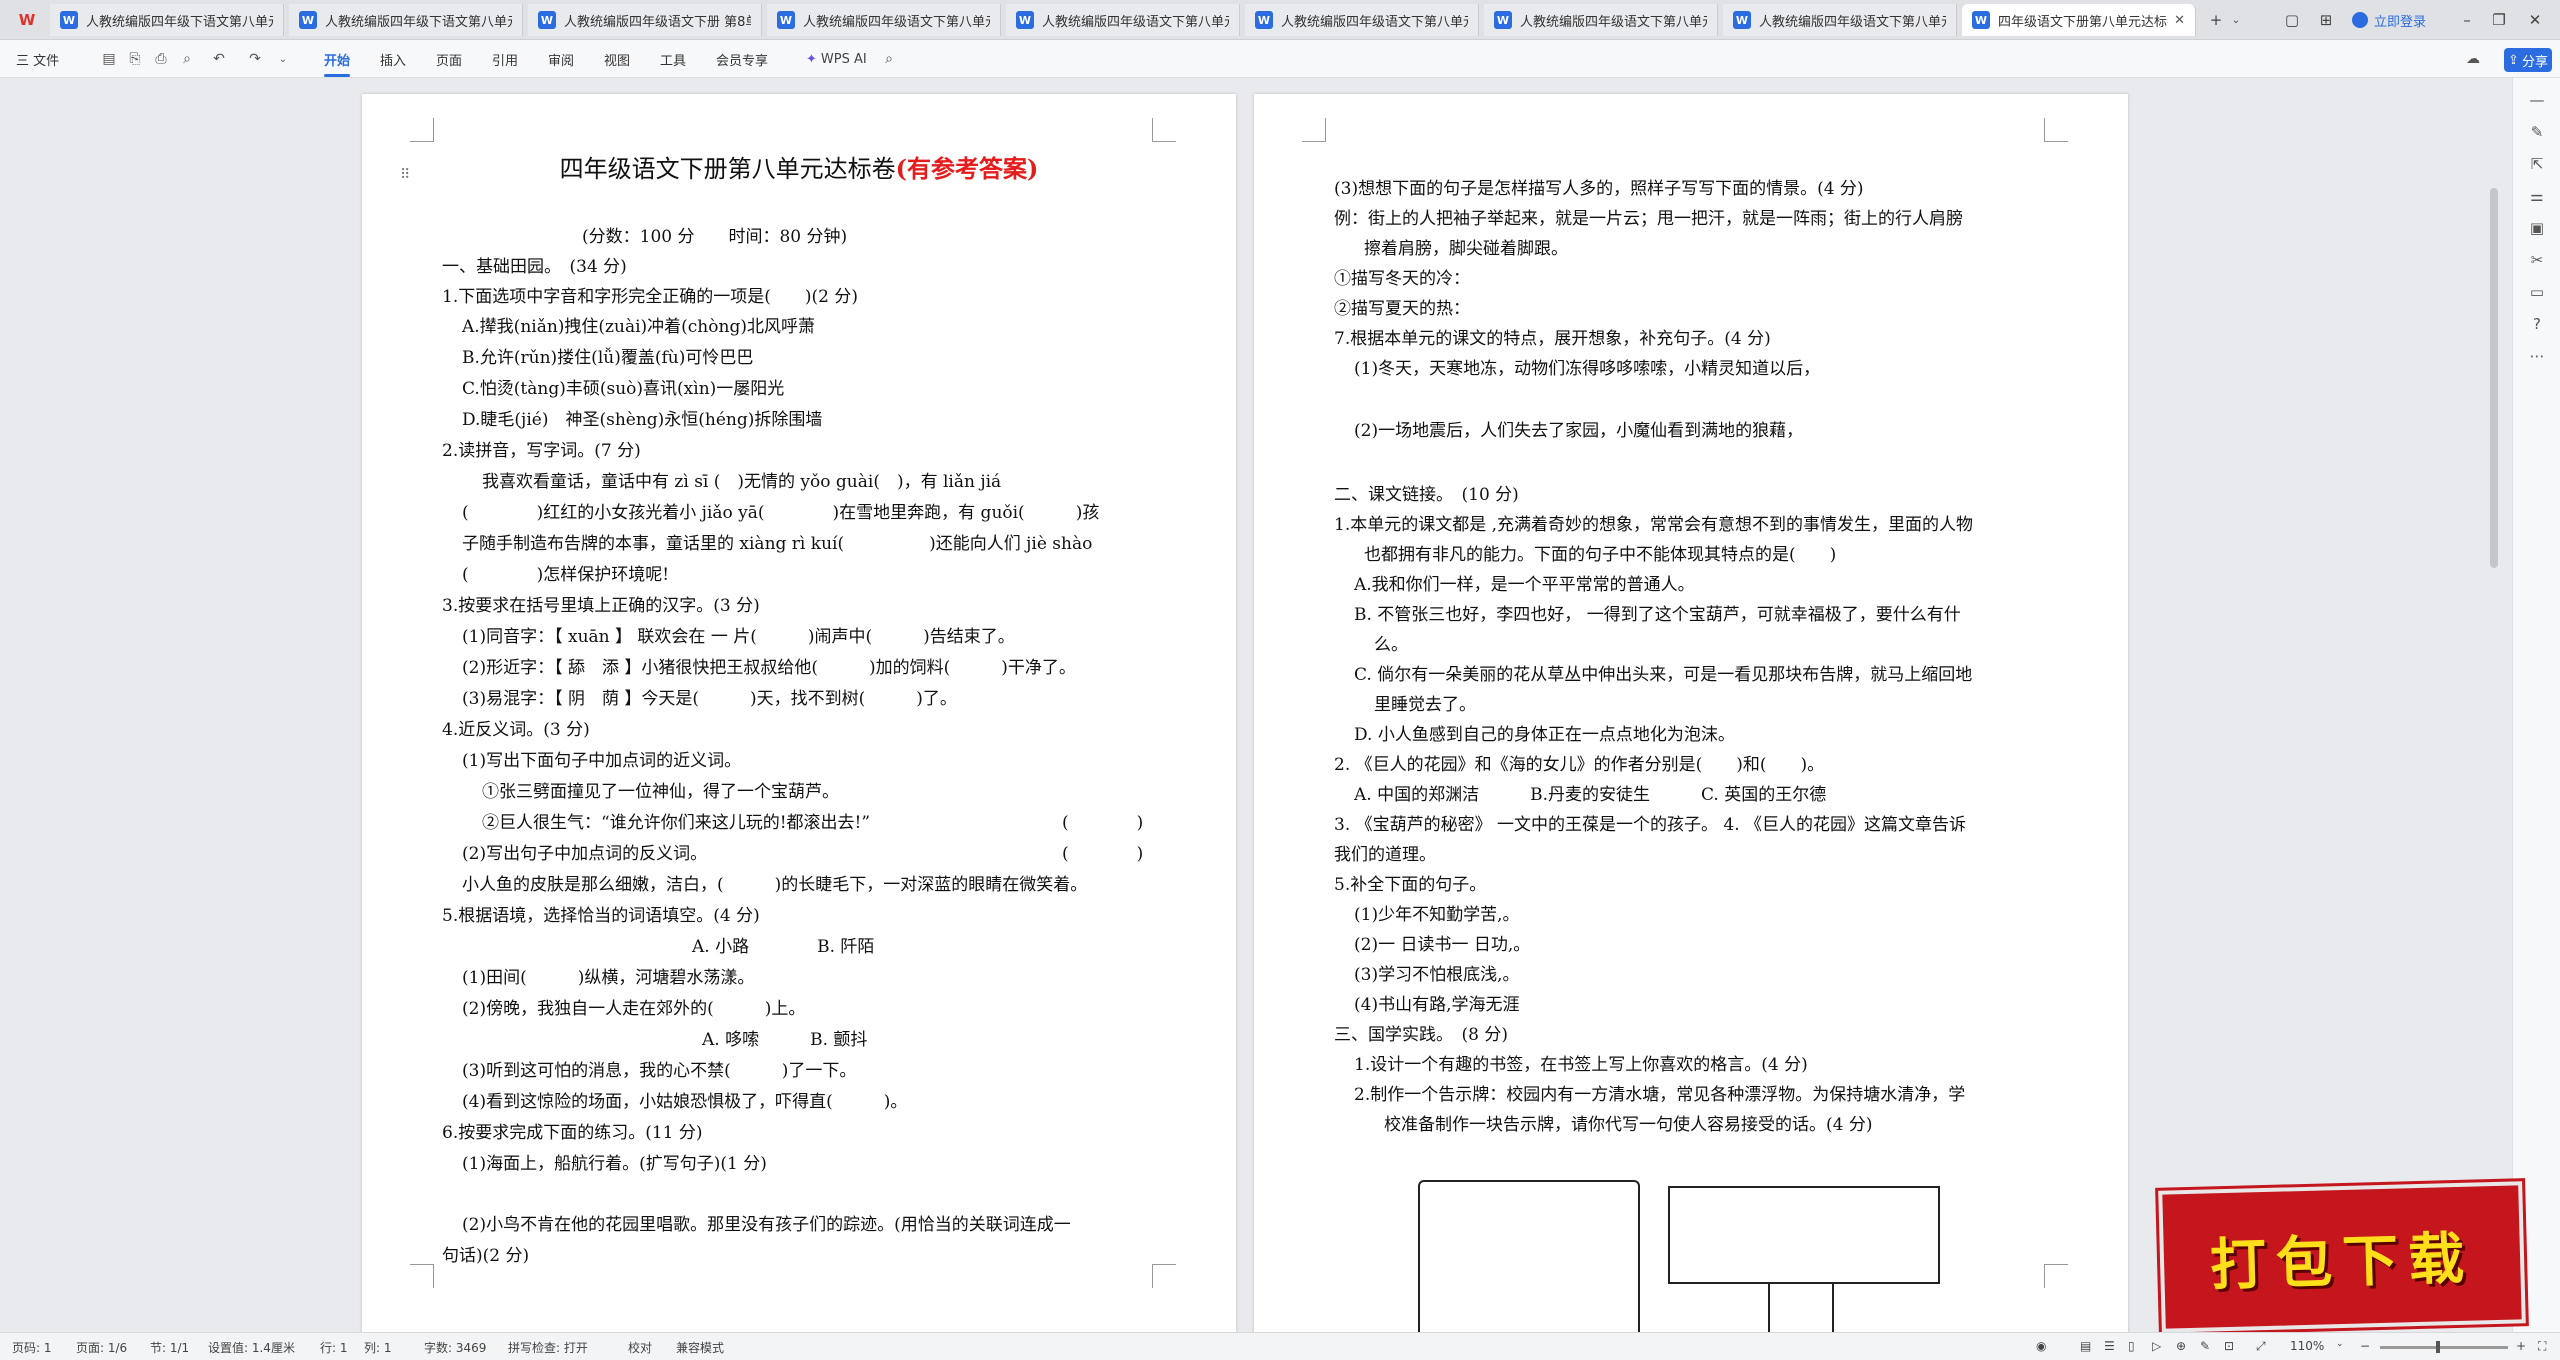 The width and height of the screenshot is (2560, 1360). What do you see at coordinates (135, 59) in the screenshot?
I see `export-pdf-icon: ⎘` at bounding box center [135, 59].